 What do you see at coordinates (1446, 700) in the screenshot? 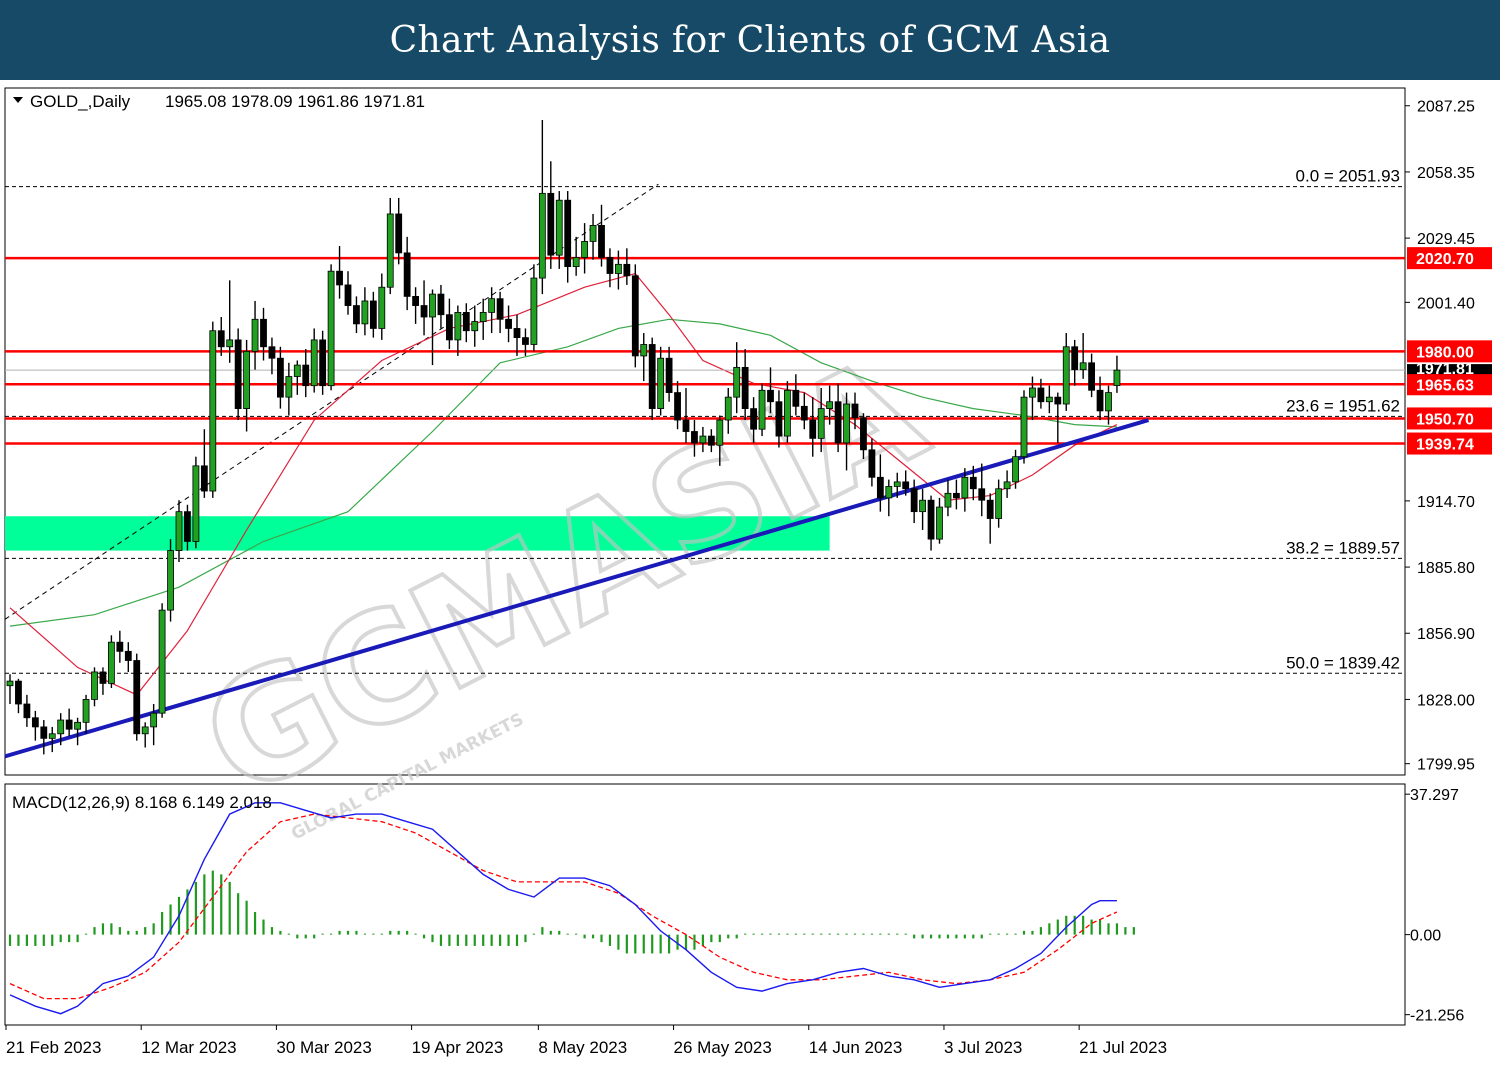
I see `price-tick-label-7: 1828.00` at bounding box center [1446, 700].